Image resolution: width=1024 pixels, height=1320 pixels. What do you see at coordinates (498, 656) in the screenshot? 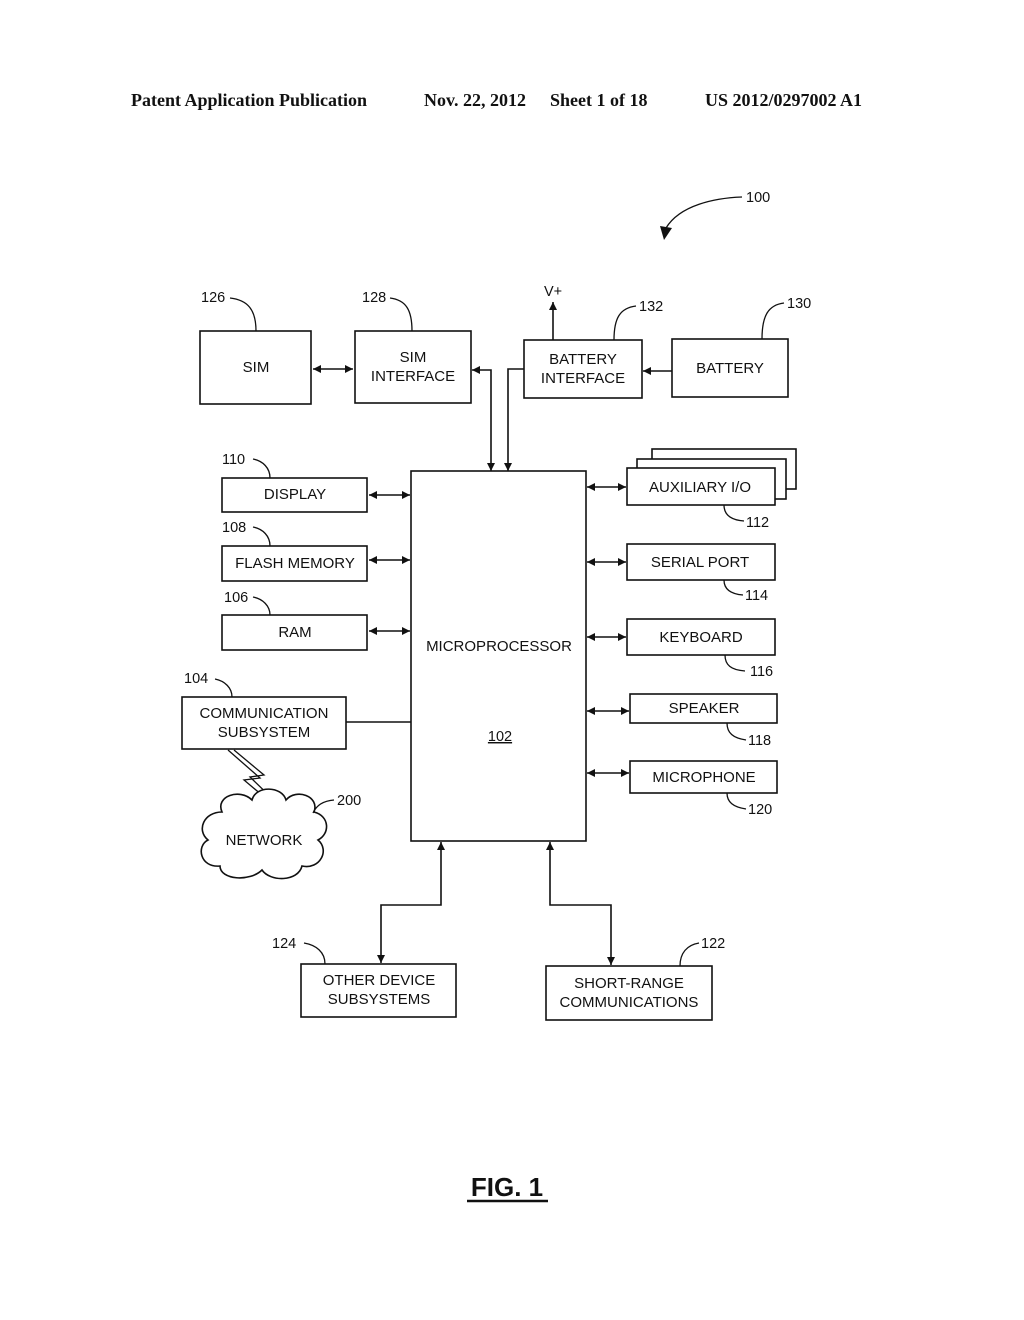
I see `microprocessor-block: MICROPROCESSOR 102` at bounding box center [498, 656].